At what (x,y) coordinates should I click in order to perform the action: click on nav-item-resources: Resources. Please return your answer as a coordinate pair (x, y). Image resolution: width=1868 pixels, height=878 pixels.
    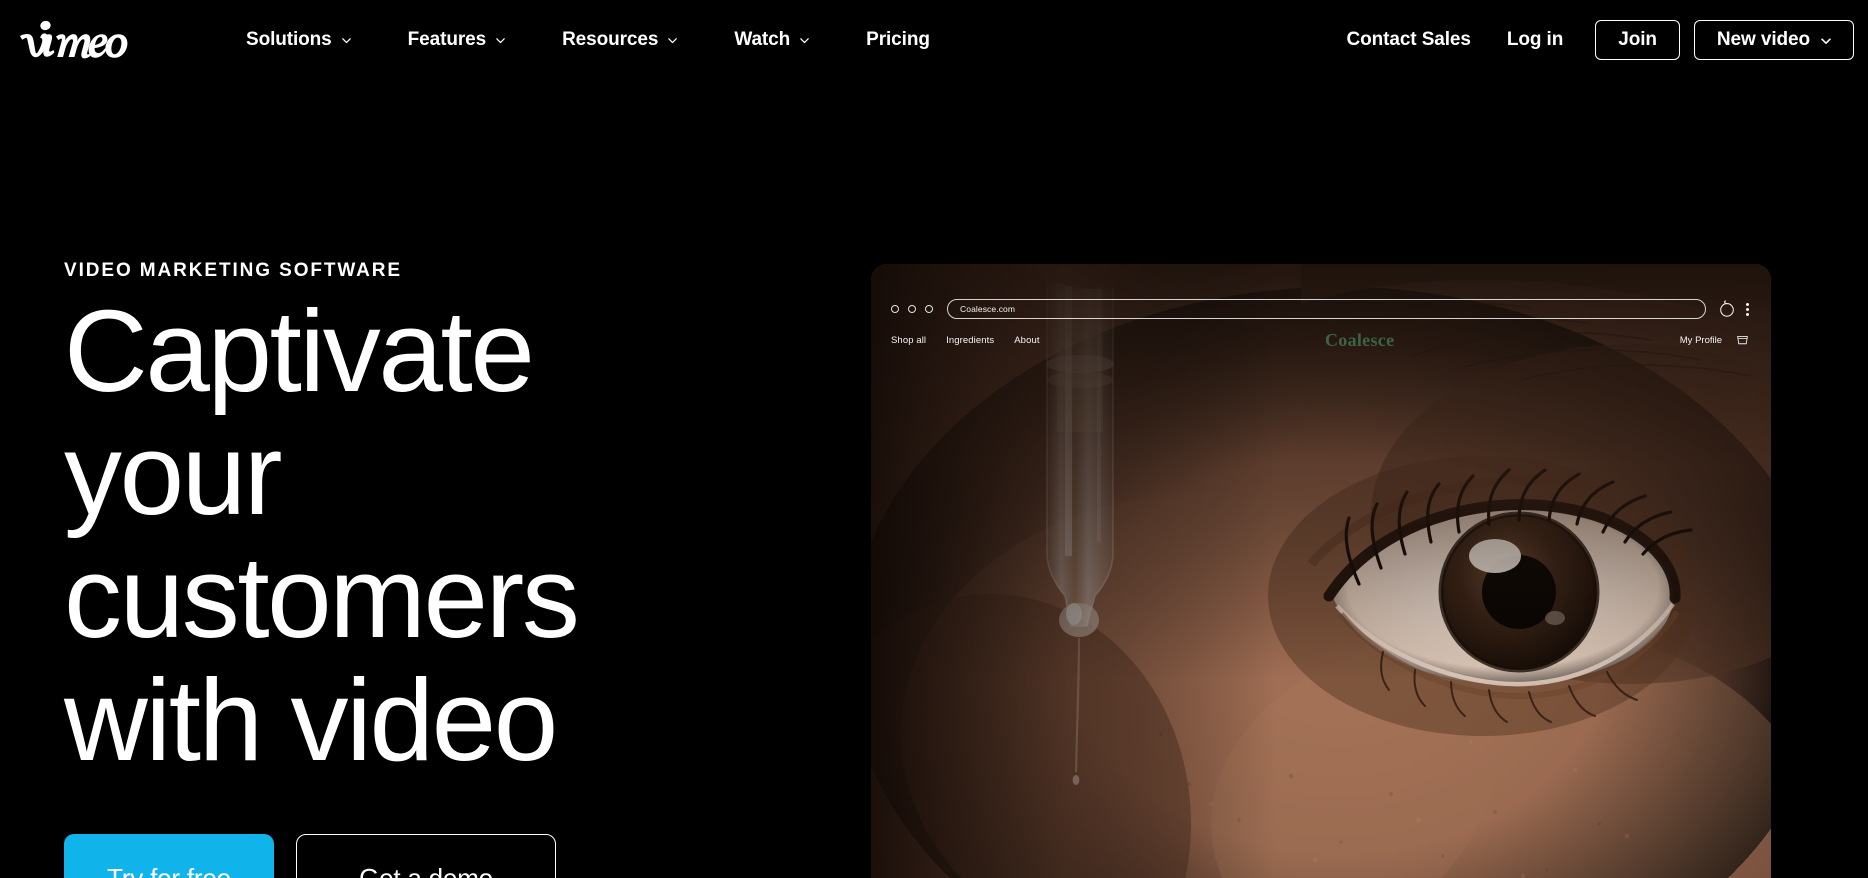
    Looking at the image, I should click on (620, 40).